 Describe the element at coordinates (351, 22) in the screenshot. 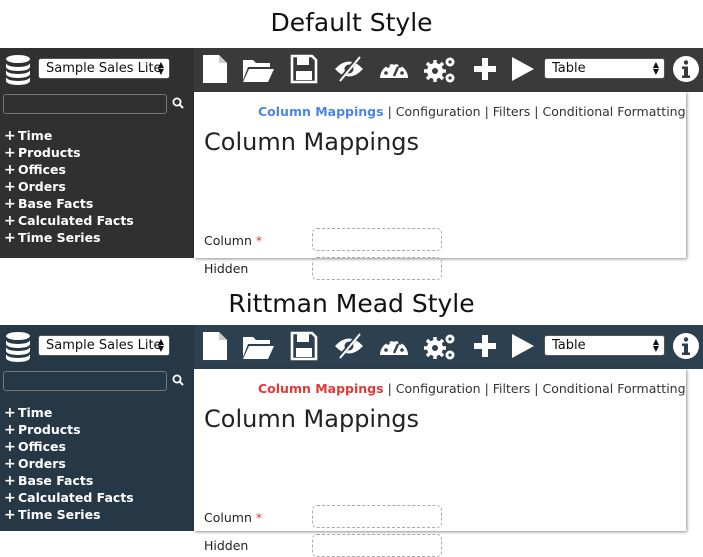

I see `style-title: Default Style` at that location.